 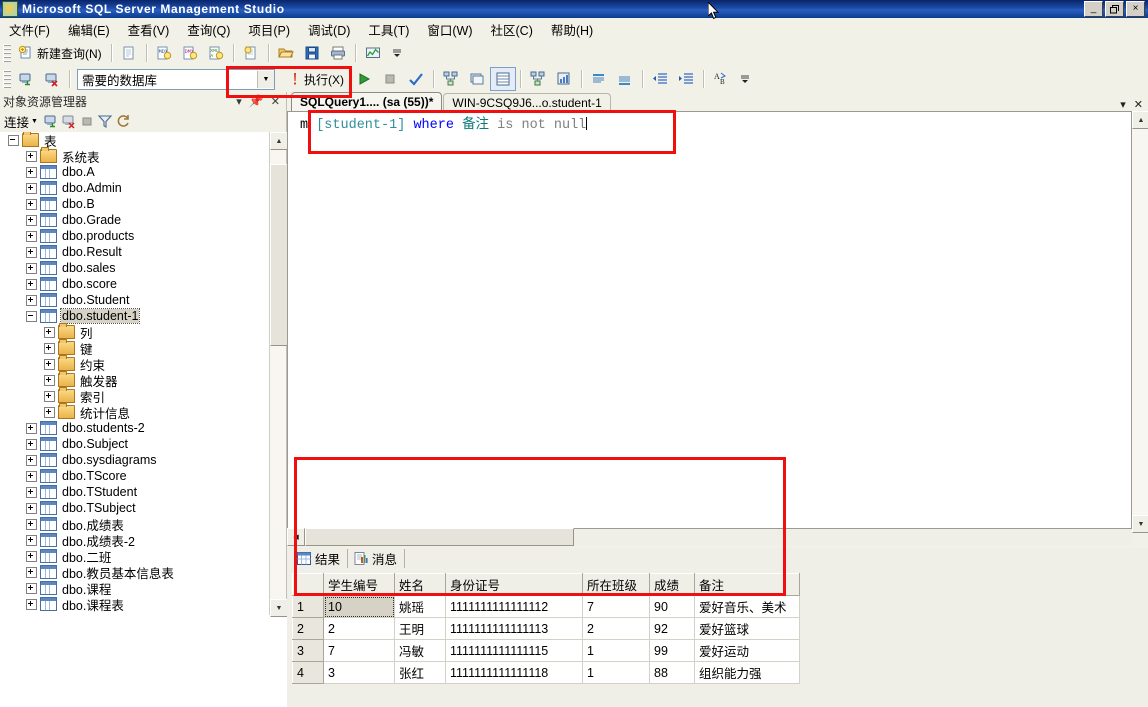 What do you see at coordinates (672, 650) in the screenshot?
I see `table-cell: 99` at bounding box center [672, 650].